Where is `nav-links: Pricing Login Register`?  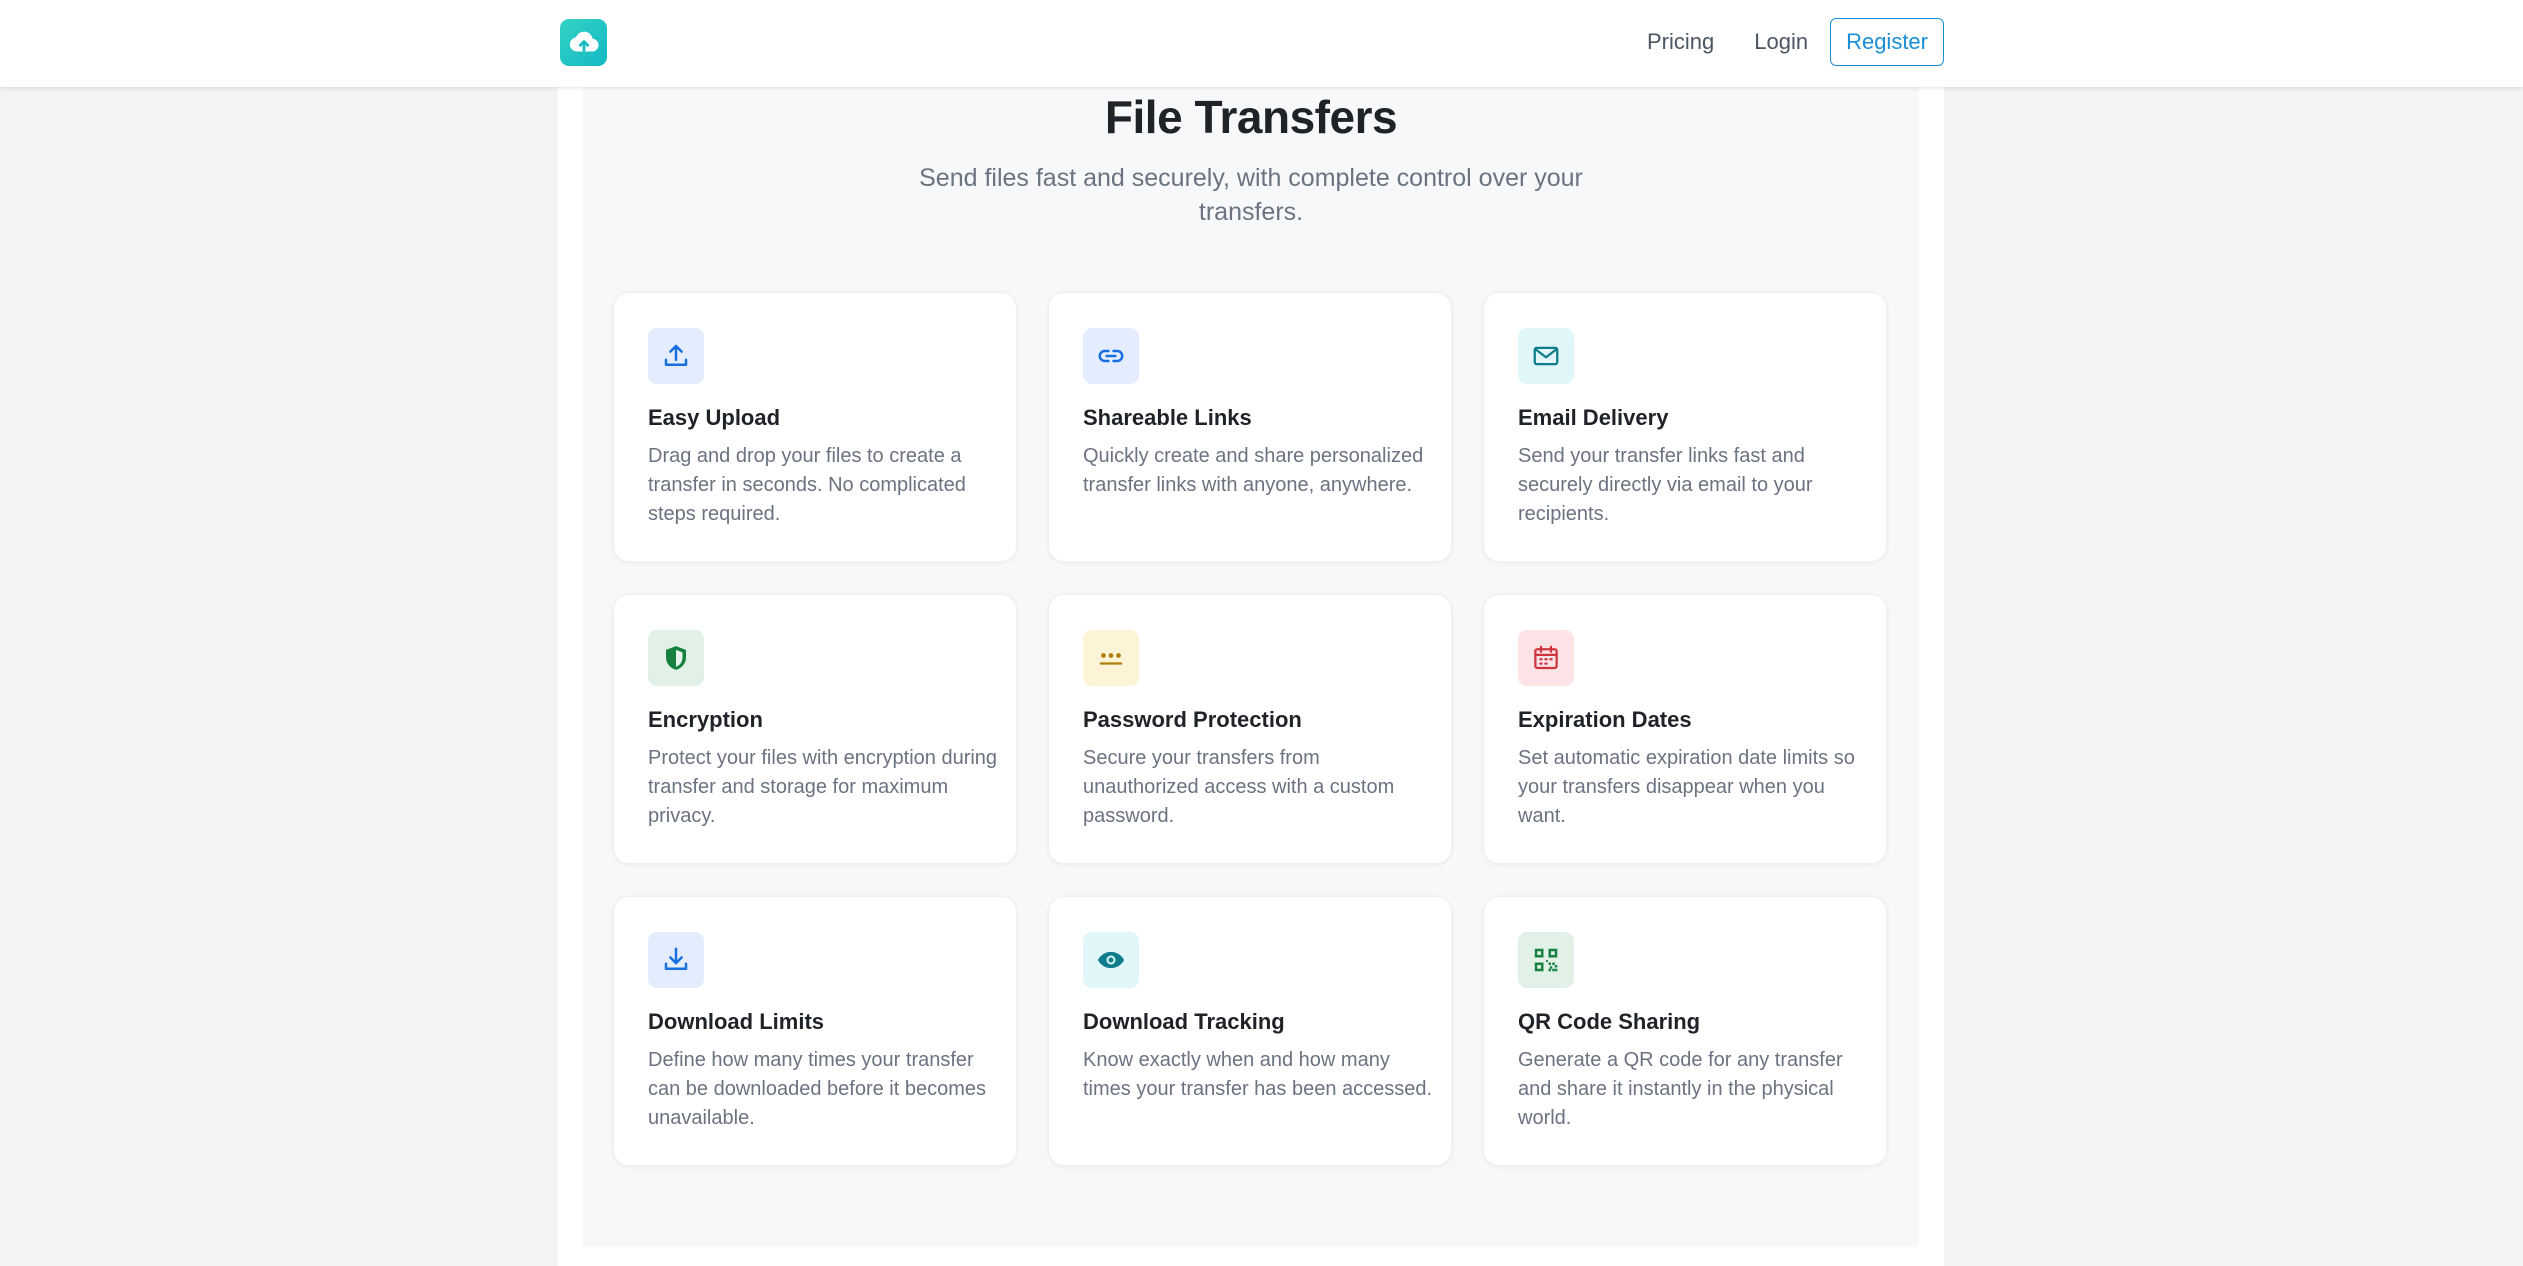 nav-links: Pricing Login Register is located at coordinates (1785, 42).